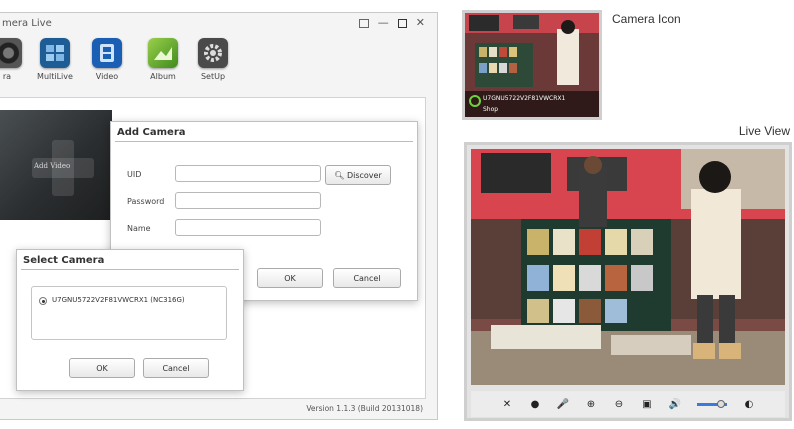 The image size is (794, 429). What do you see at coordinates (628, 404) in the screenshot?
I see `live-controls-bar: ✕ ● 🎤 ⊕ ⊖ ▣ 🔊 ◐` at bounding box center [628, 404].